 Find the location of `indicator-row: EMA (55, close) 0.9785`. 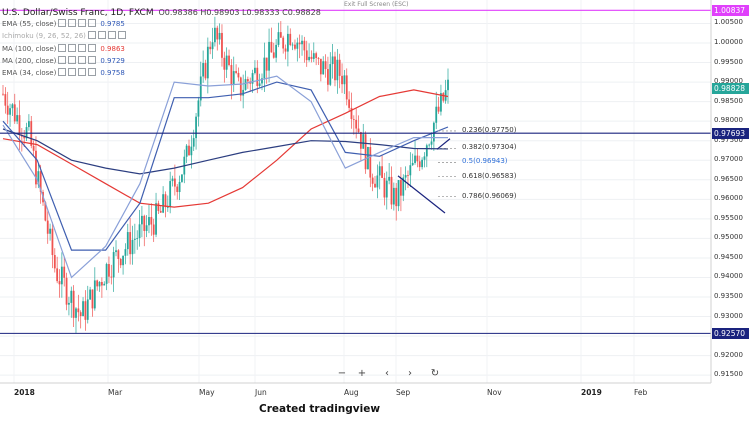

indicator-row: EMA (55, close) 0.9785 is located at coordinates (63, 23).